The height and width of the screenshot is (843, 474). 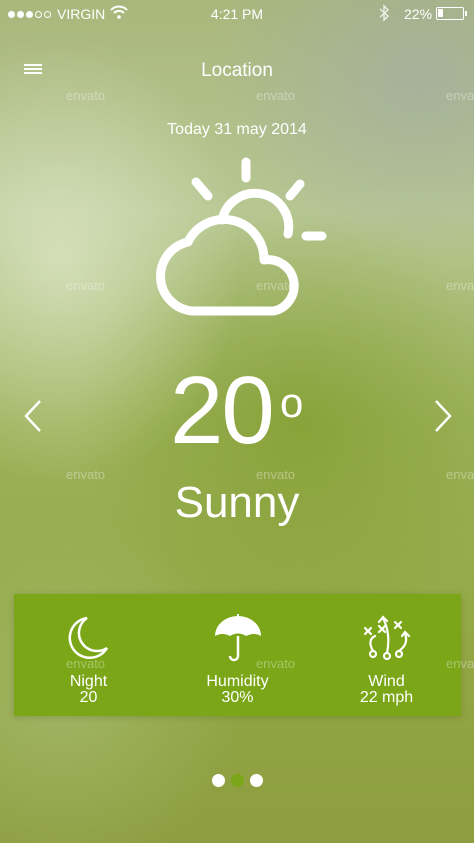 What do you see at coordinates (237, 638) in the screenshot?
I see `umbrella-icon` at bounding box center [237, 638].